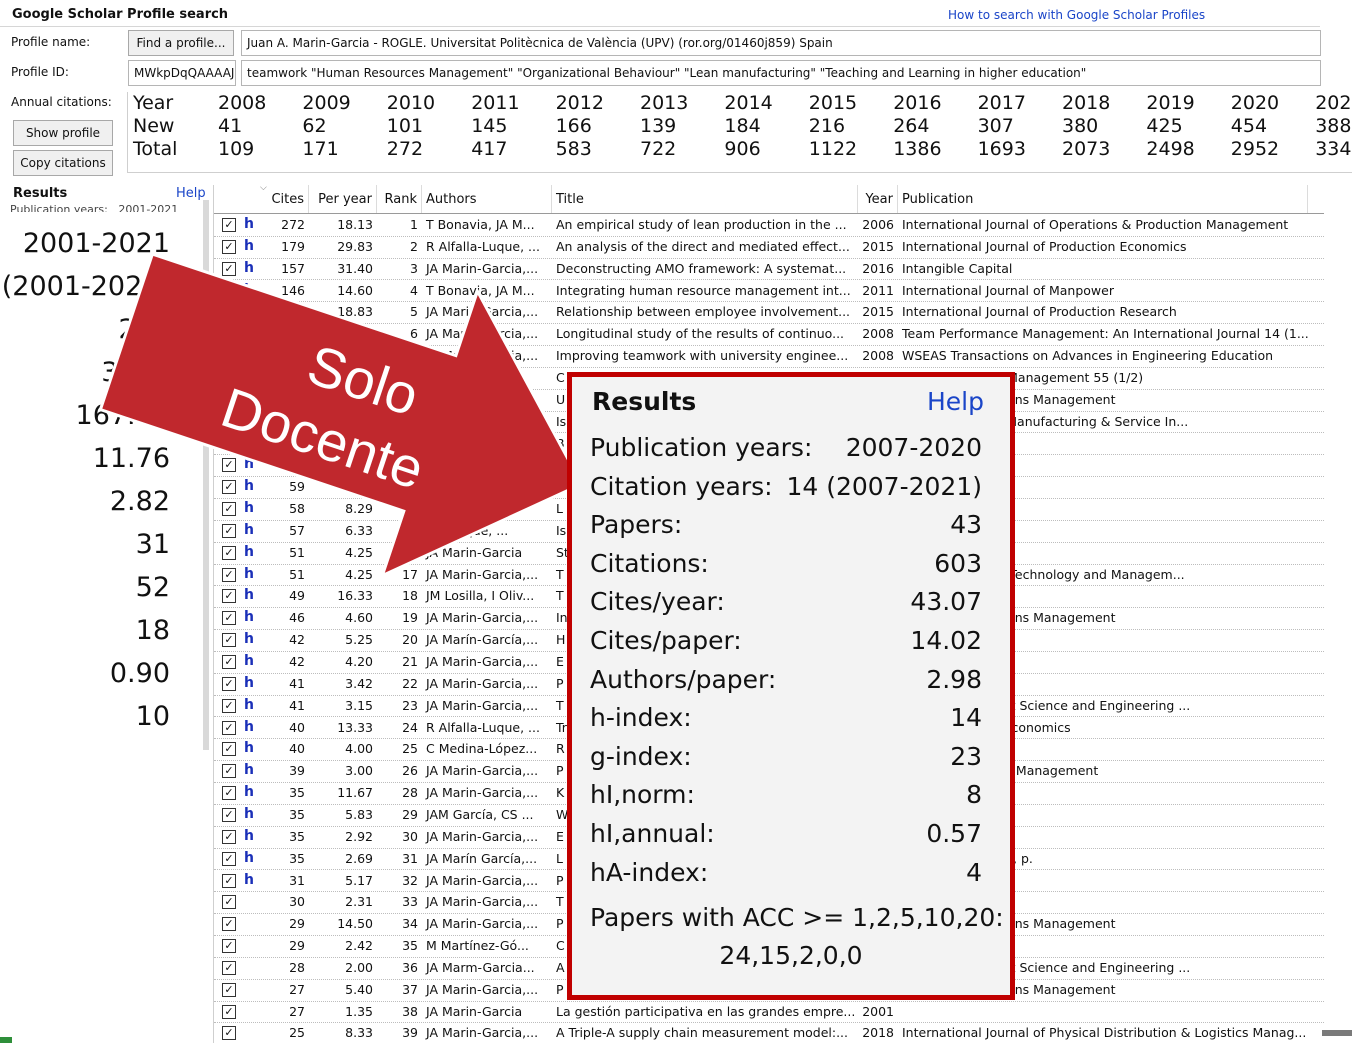 The image size is (1352, 1043). I want to click on metric-label: Citations:, so click(649, 563).